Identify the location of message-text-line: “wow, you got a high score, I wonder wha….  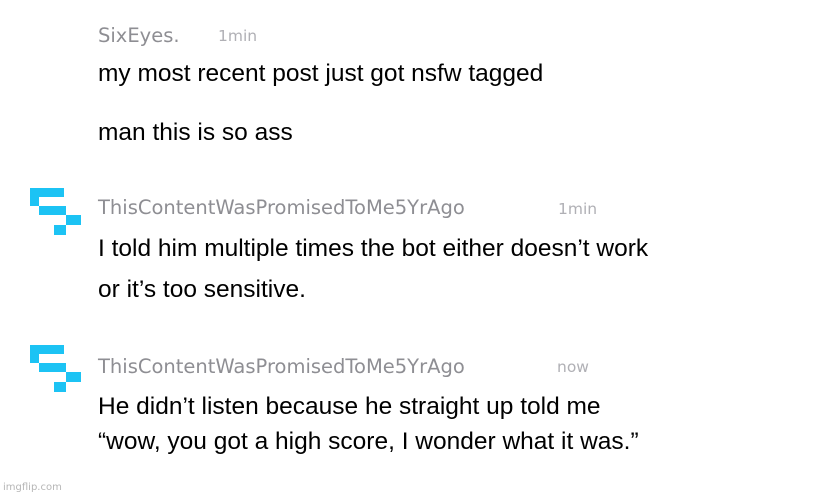
(368, 441).